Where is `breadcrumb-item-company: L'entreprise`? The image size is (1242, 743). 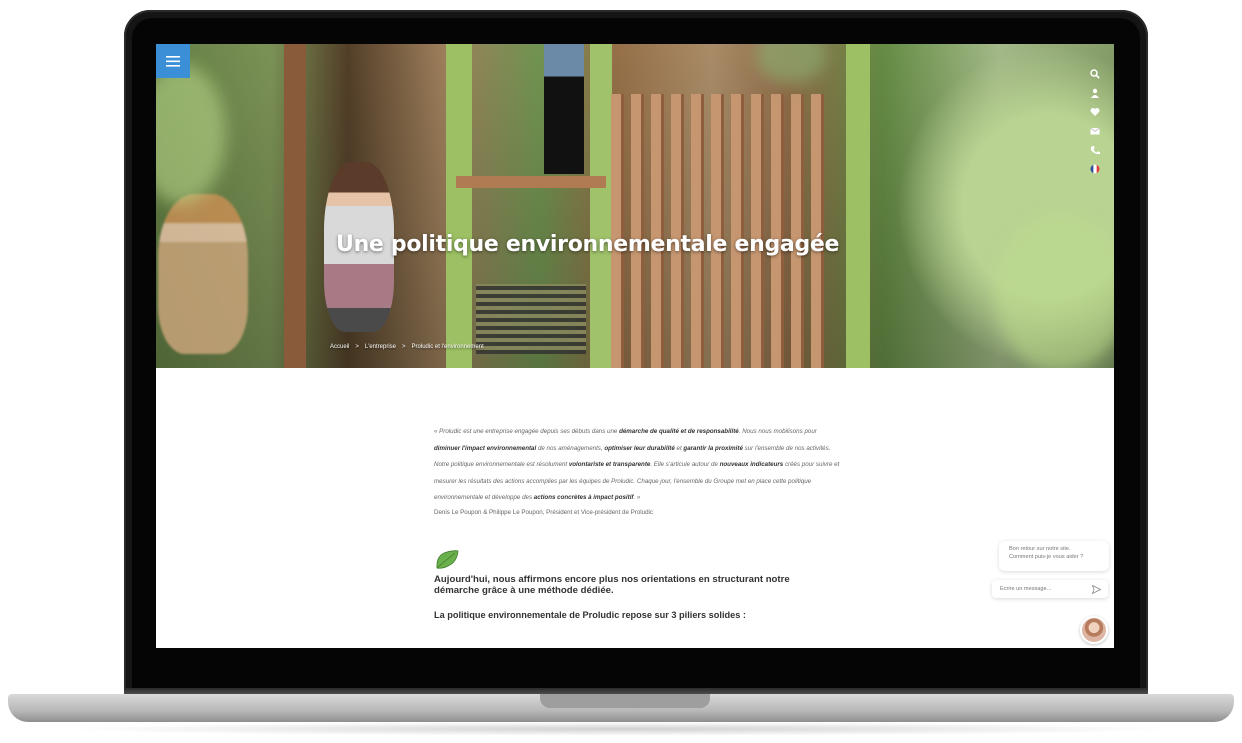 breadcrumb-item-company: L'entreprise is located at coordinates (380, 347).